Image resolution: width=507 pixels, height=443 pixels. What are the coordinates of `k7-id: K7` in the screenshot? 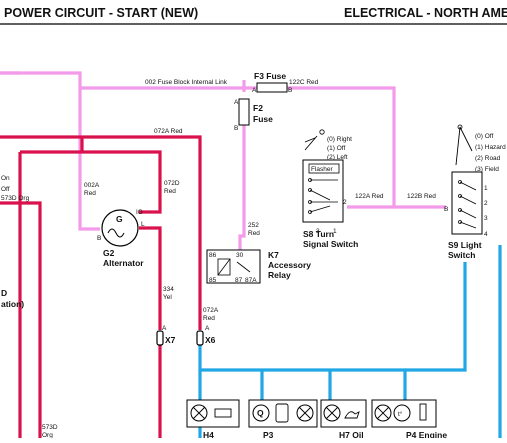 It's located at (273, 255).